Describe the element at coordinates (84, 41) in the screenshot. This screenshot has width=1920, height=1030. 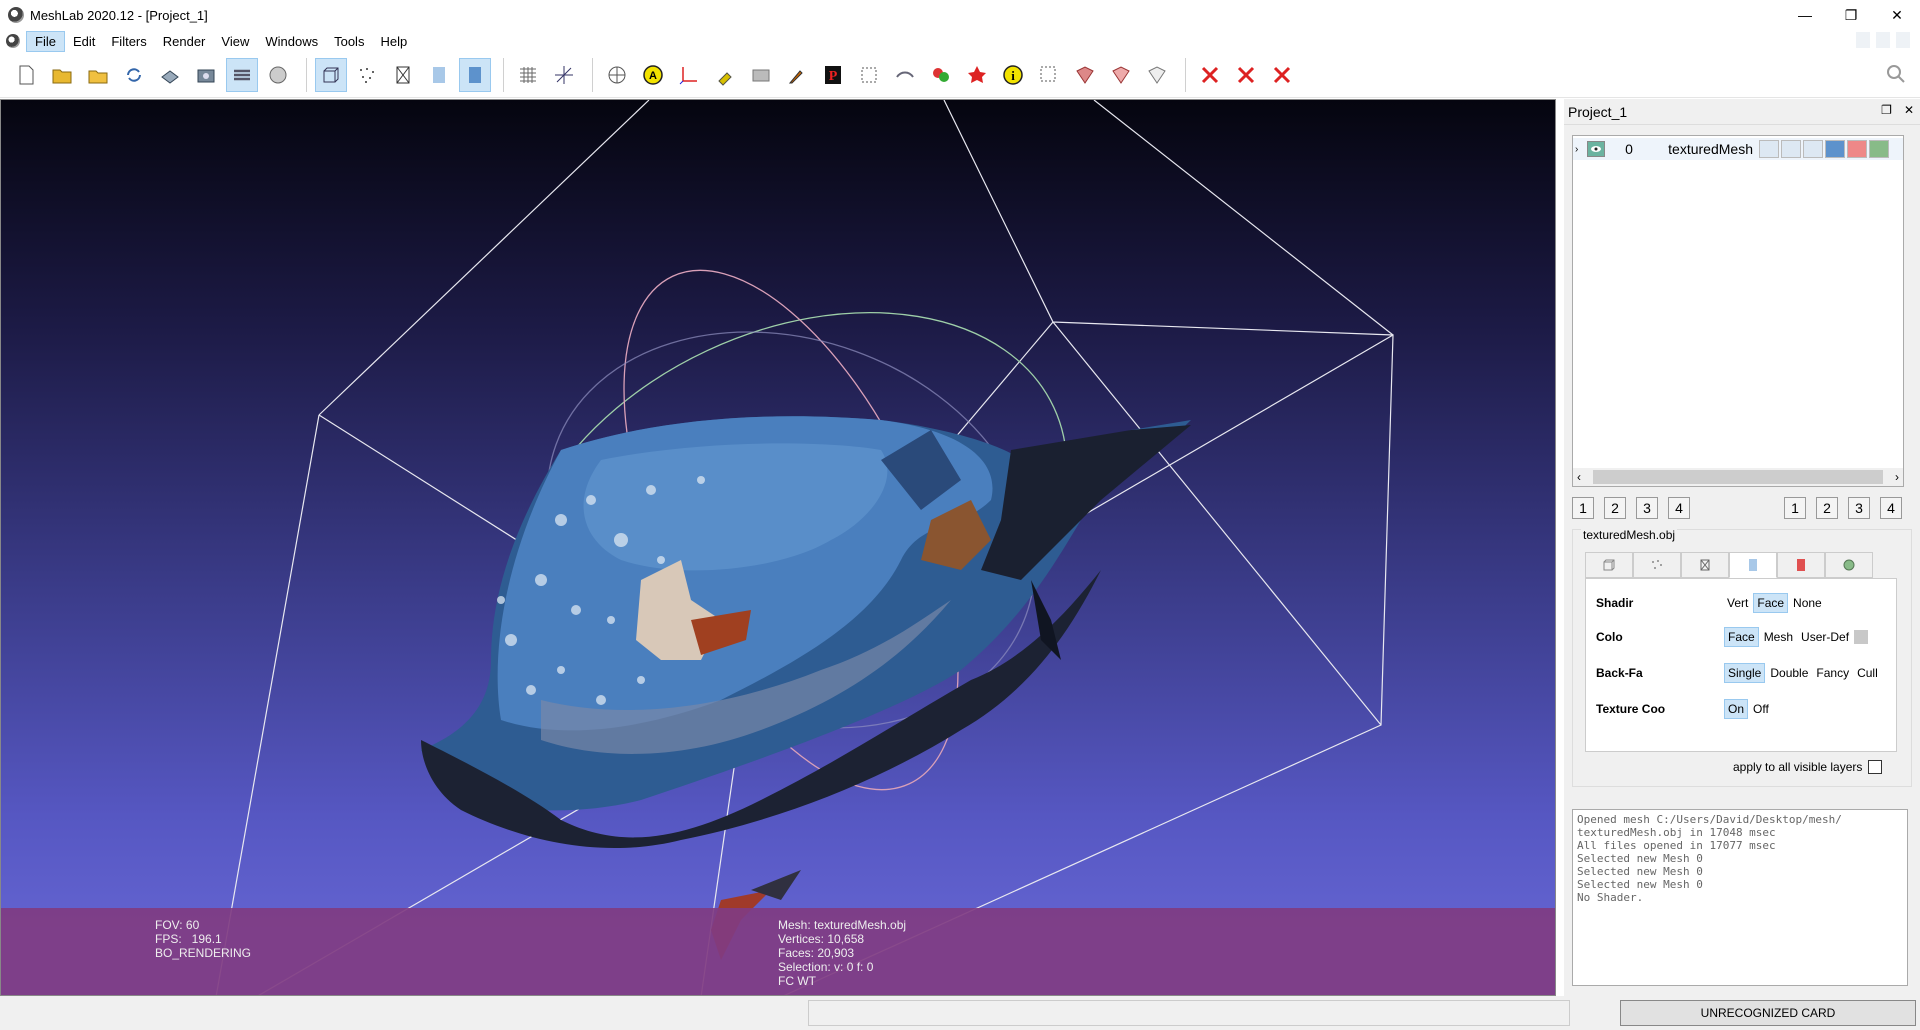
I see `menu-edit: Edit` at that location.